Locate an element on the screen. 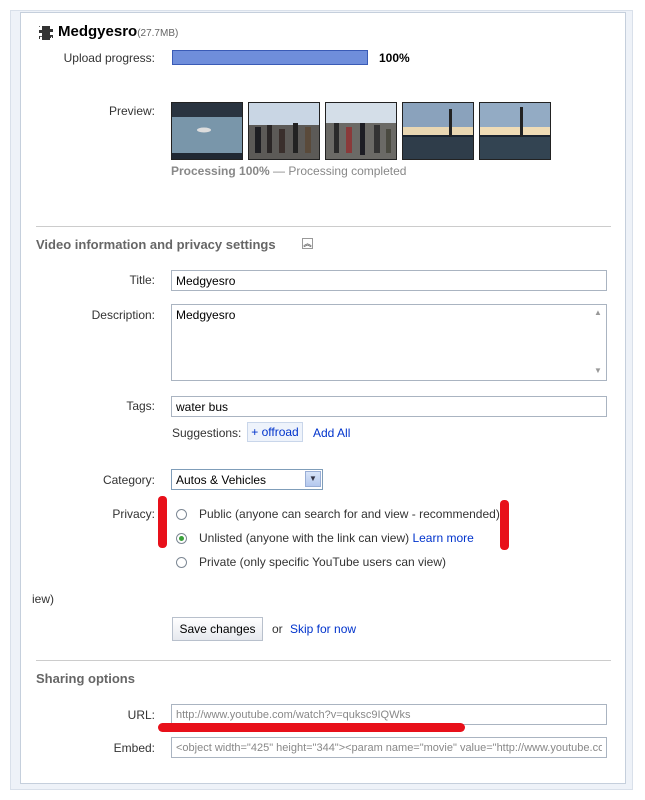  collapse-section-icon: ︽ is located at coordinates (307, 243).